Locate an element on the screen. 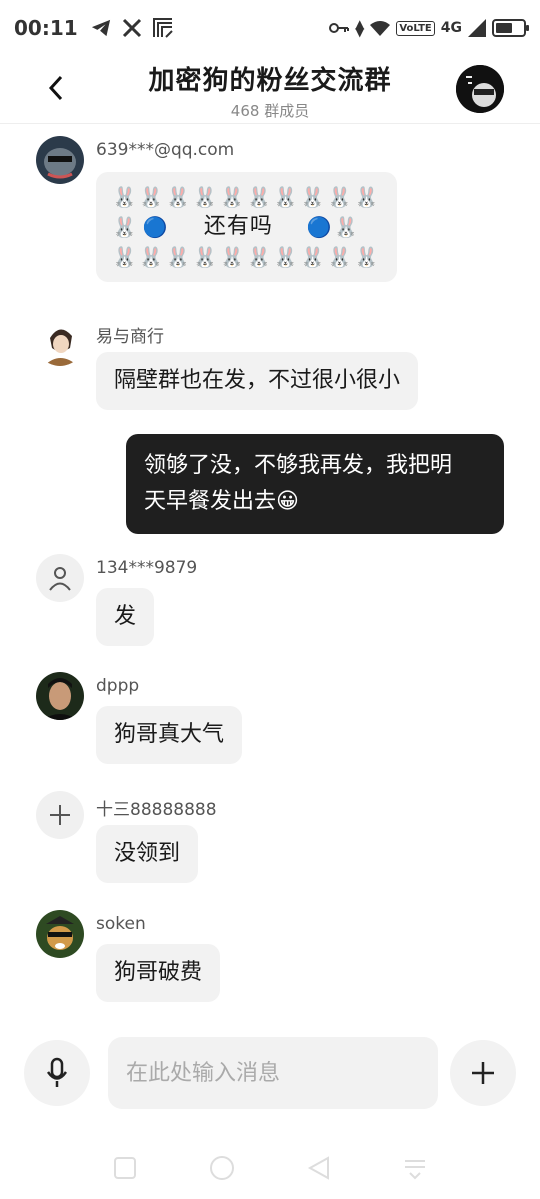 This screenshot has width=540, height=1199. voice-button is located at coordinates (57, 1073).